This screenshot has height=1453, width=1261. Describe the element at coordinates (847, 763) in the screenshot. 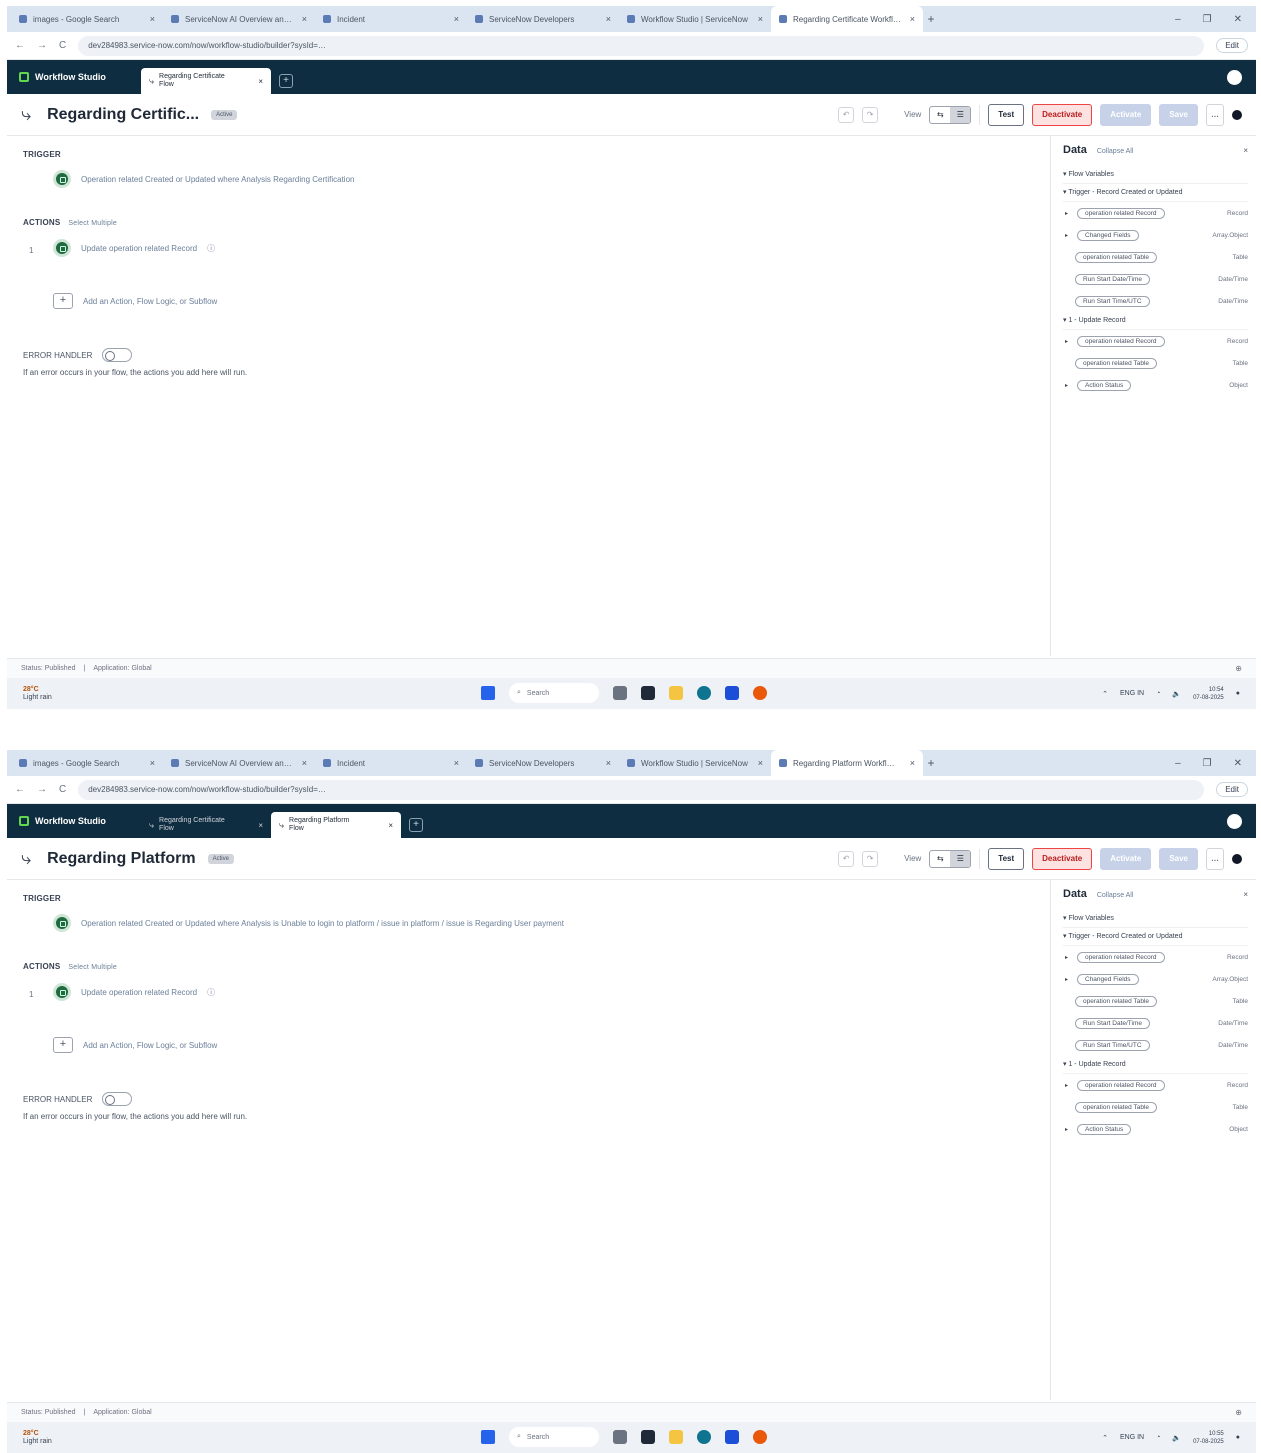

I see `browser-tab-active: Regarding Platform Workfl… ×` at that location.